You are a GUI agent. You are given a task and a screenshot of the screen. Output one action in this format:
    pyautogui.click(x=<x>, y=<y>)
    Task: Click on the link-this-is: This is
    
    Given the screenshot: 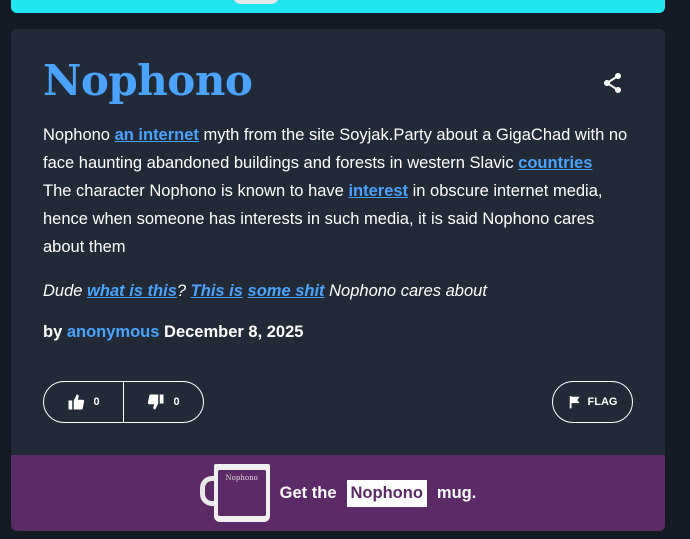 What is the action you would take?
    pyautogui.click(x=217, y=291)
    